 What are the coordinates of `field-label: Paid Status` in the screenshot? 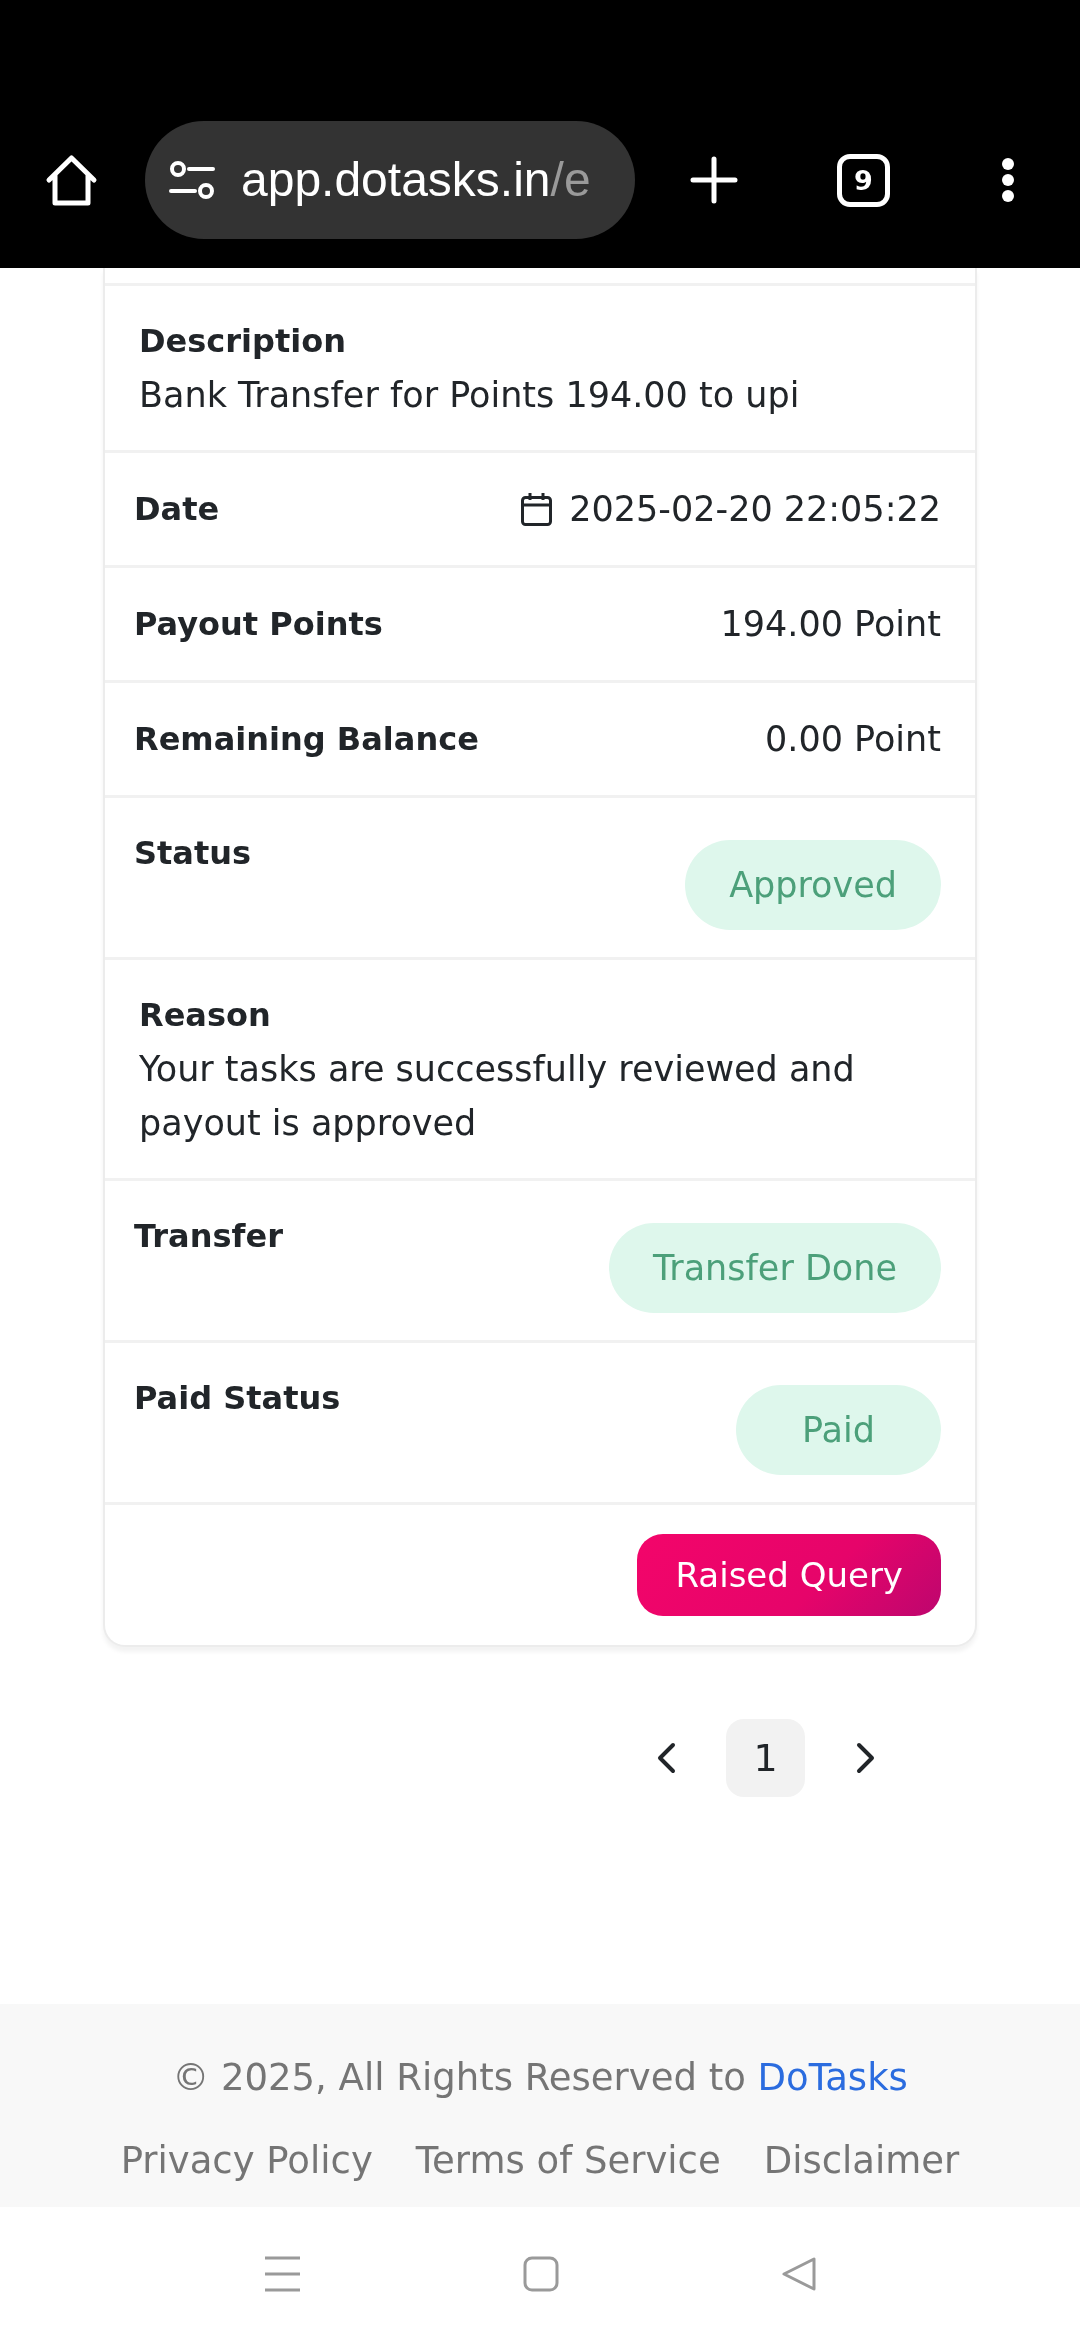 It's located at (237, 1398).